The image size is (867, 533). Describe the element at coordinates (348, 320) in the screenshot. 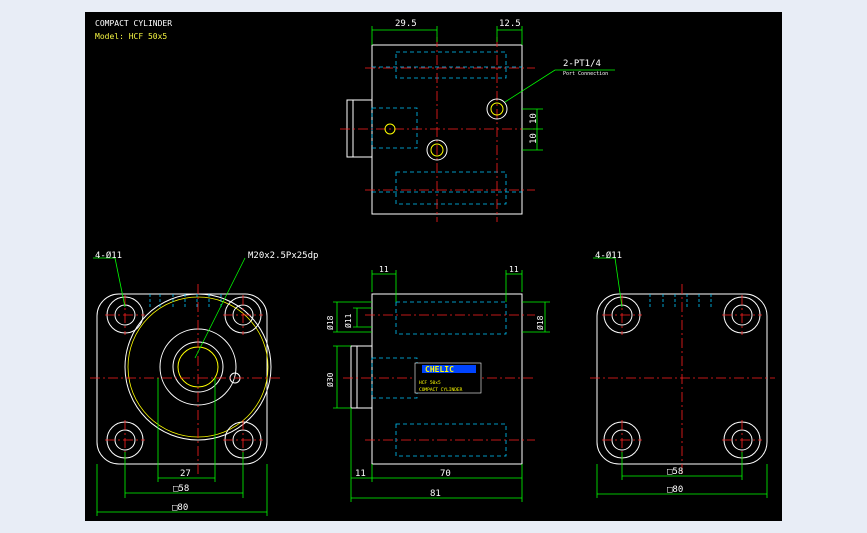

I see `side-dim-phi11: Ø11` at that location.